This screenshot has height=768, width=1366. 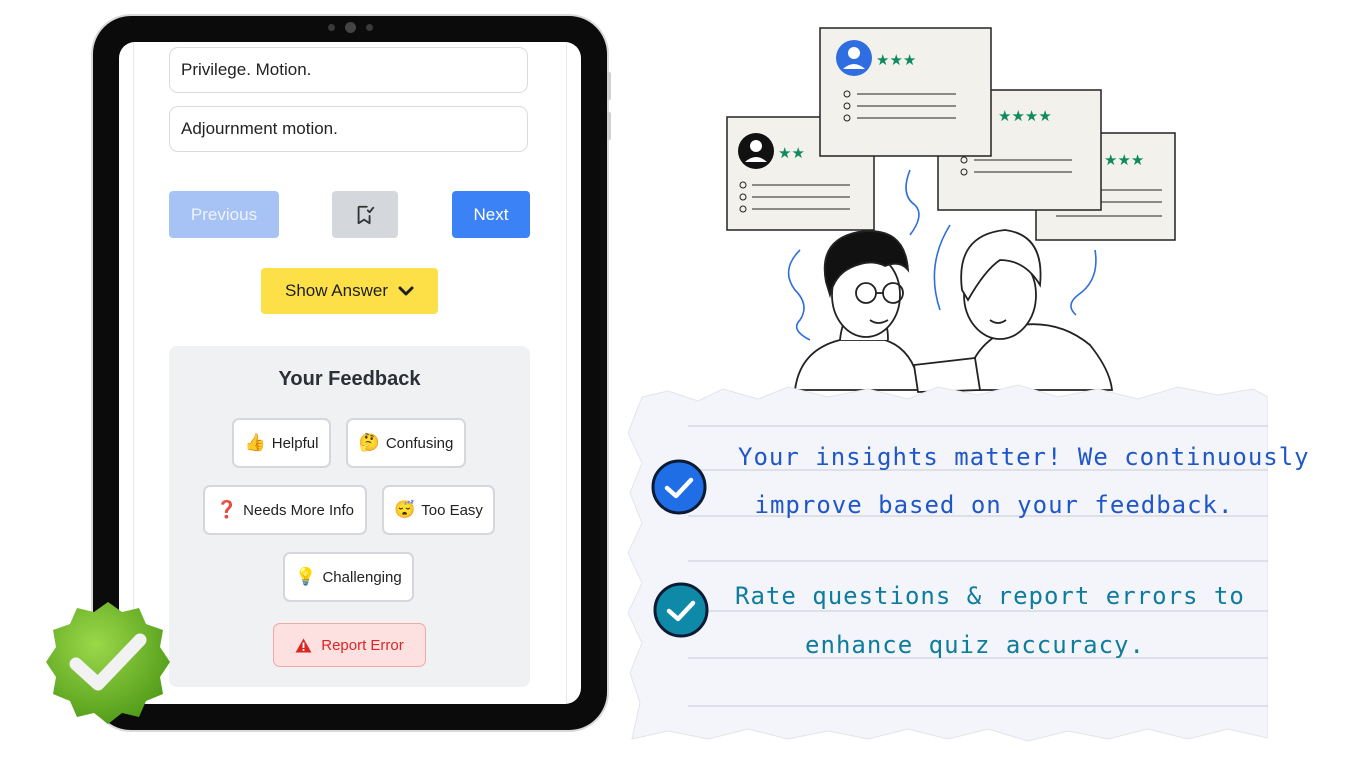 What do you see at coordinates (348, 70) in the screenshot?
I see `answer-option: Privilege. Motion.` at bounding box center [348, 70].